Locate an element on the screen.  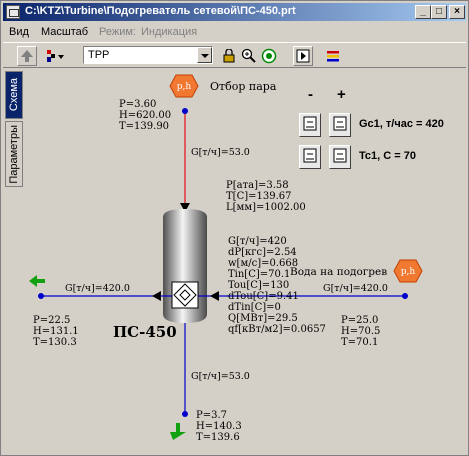
water-outlet-params: P=22.5 H=131.1 T=130.3 is located at coordinates (56, 331).